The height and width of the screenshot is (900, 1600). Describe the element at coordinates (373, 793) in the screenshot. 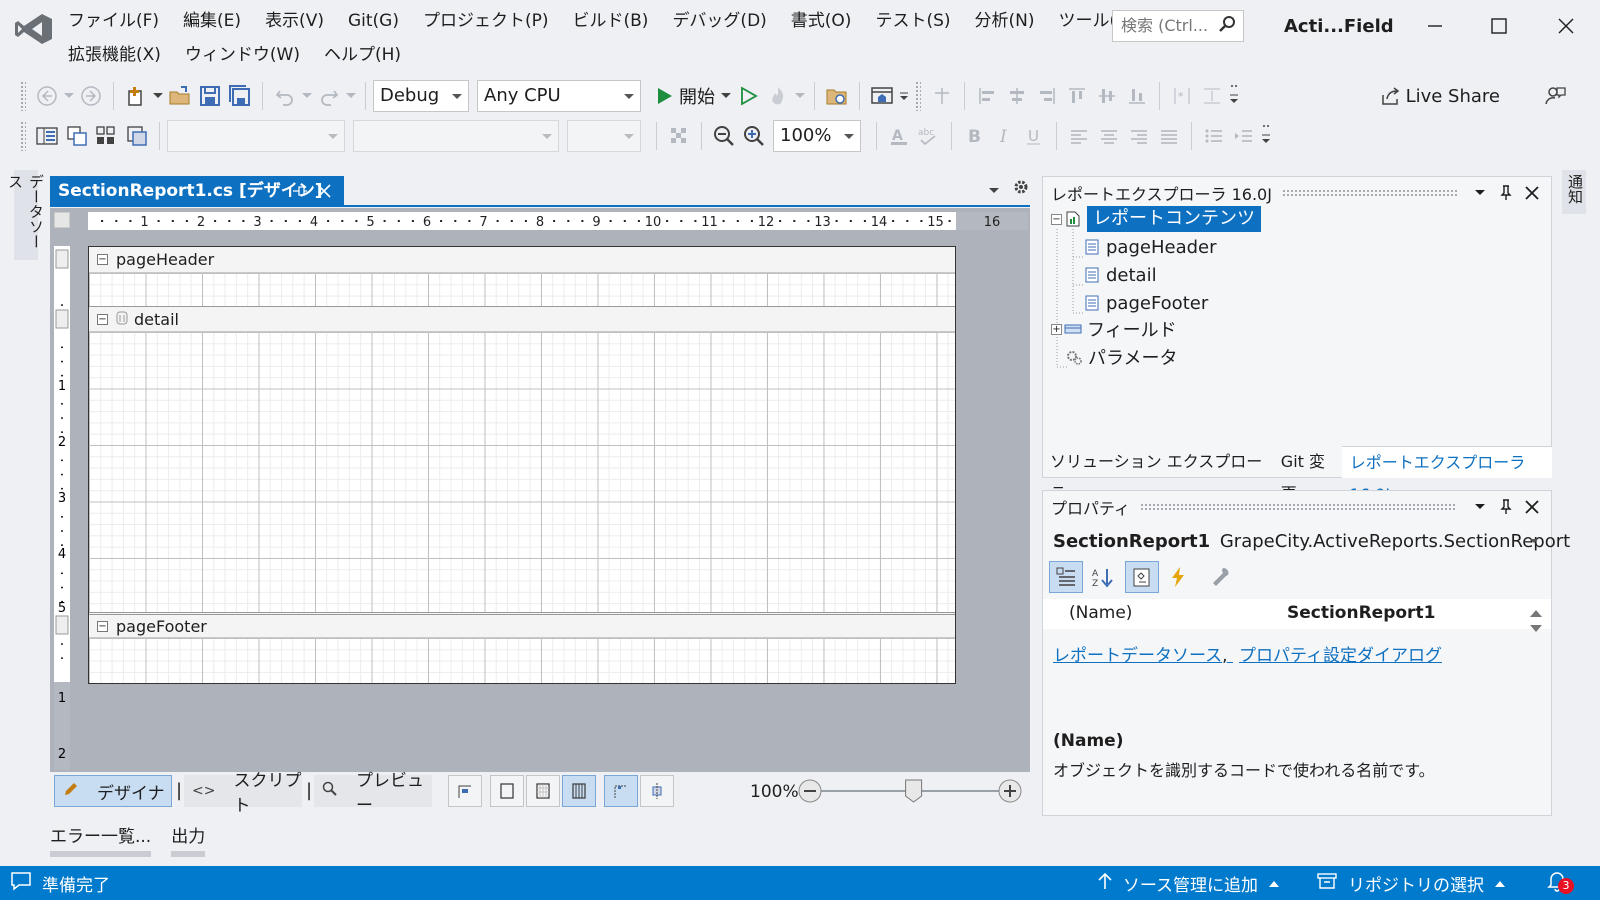

I see `tab-preview: プレビュー` at that location.